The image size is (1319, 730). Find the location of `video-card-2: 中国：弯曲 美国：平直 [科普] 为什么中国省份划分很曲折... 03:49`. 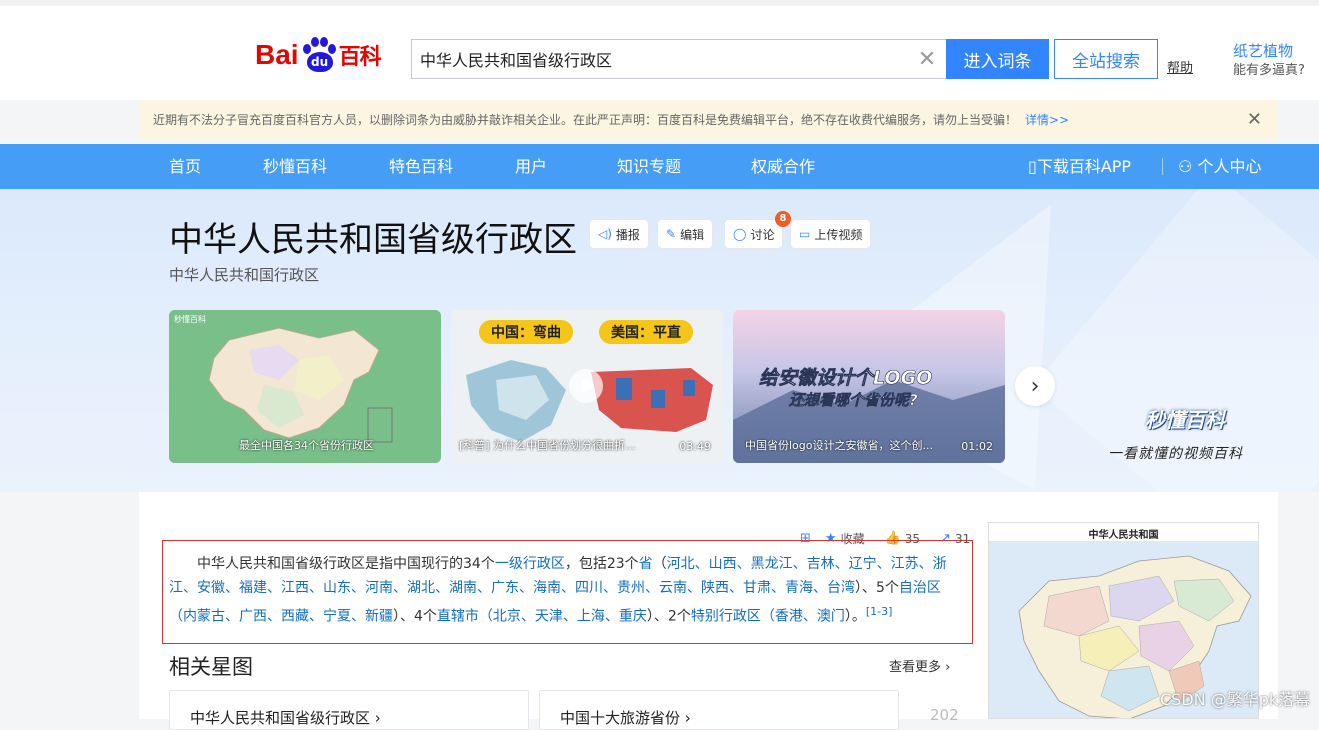

video-card-2: 中国：弯曲 美国：平直 [科普] 为什么中国省份划分很曲折... 03:49 is located at coordinates (587, 386).